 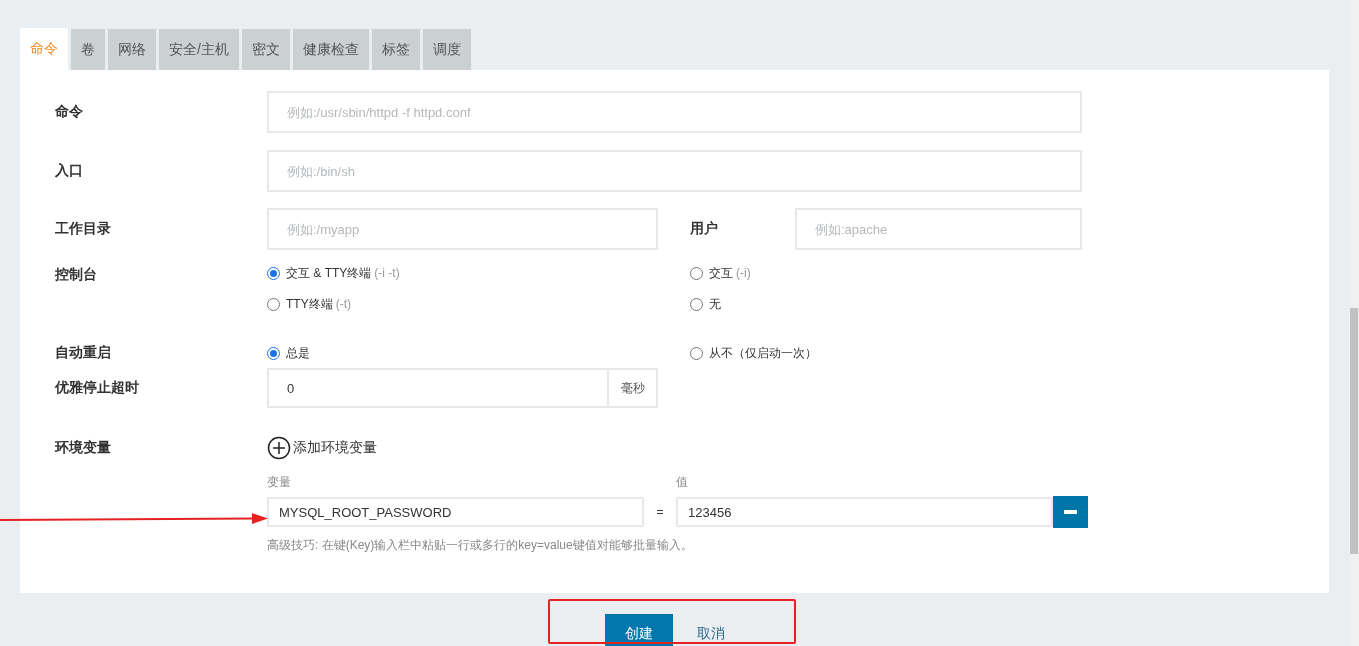 I want to click on radio-option: 交互 (-i), so click(x=840, y=273).